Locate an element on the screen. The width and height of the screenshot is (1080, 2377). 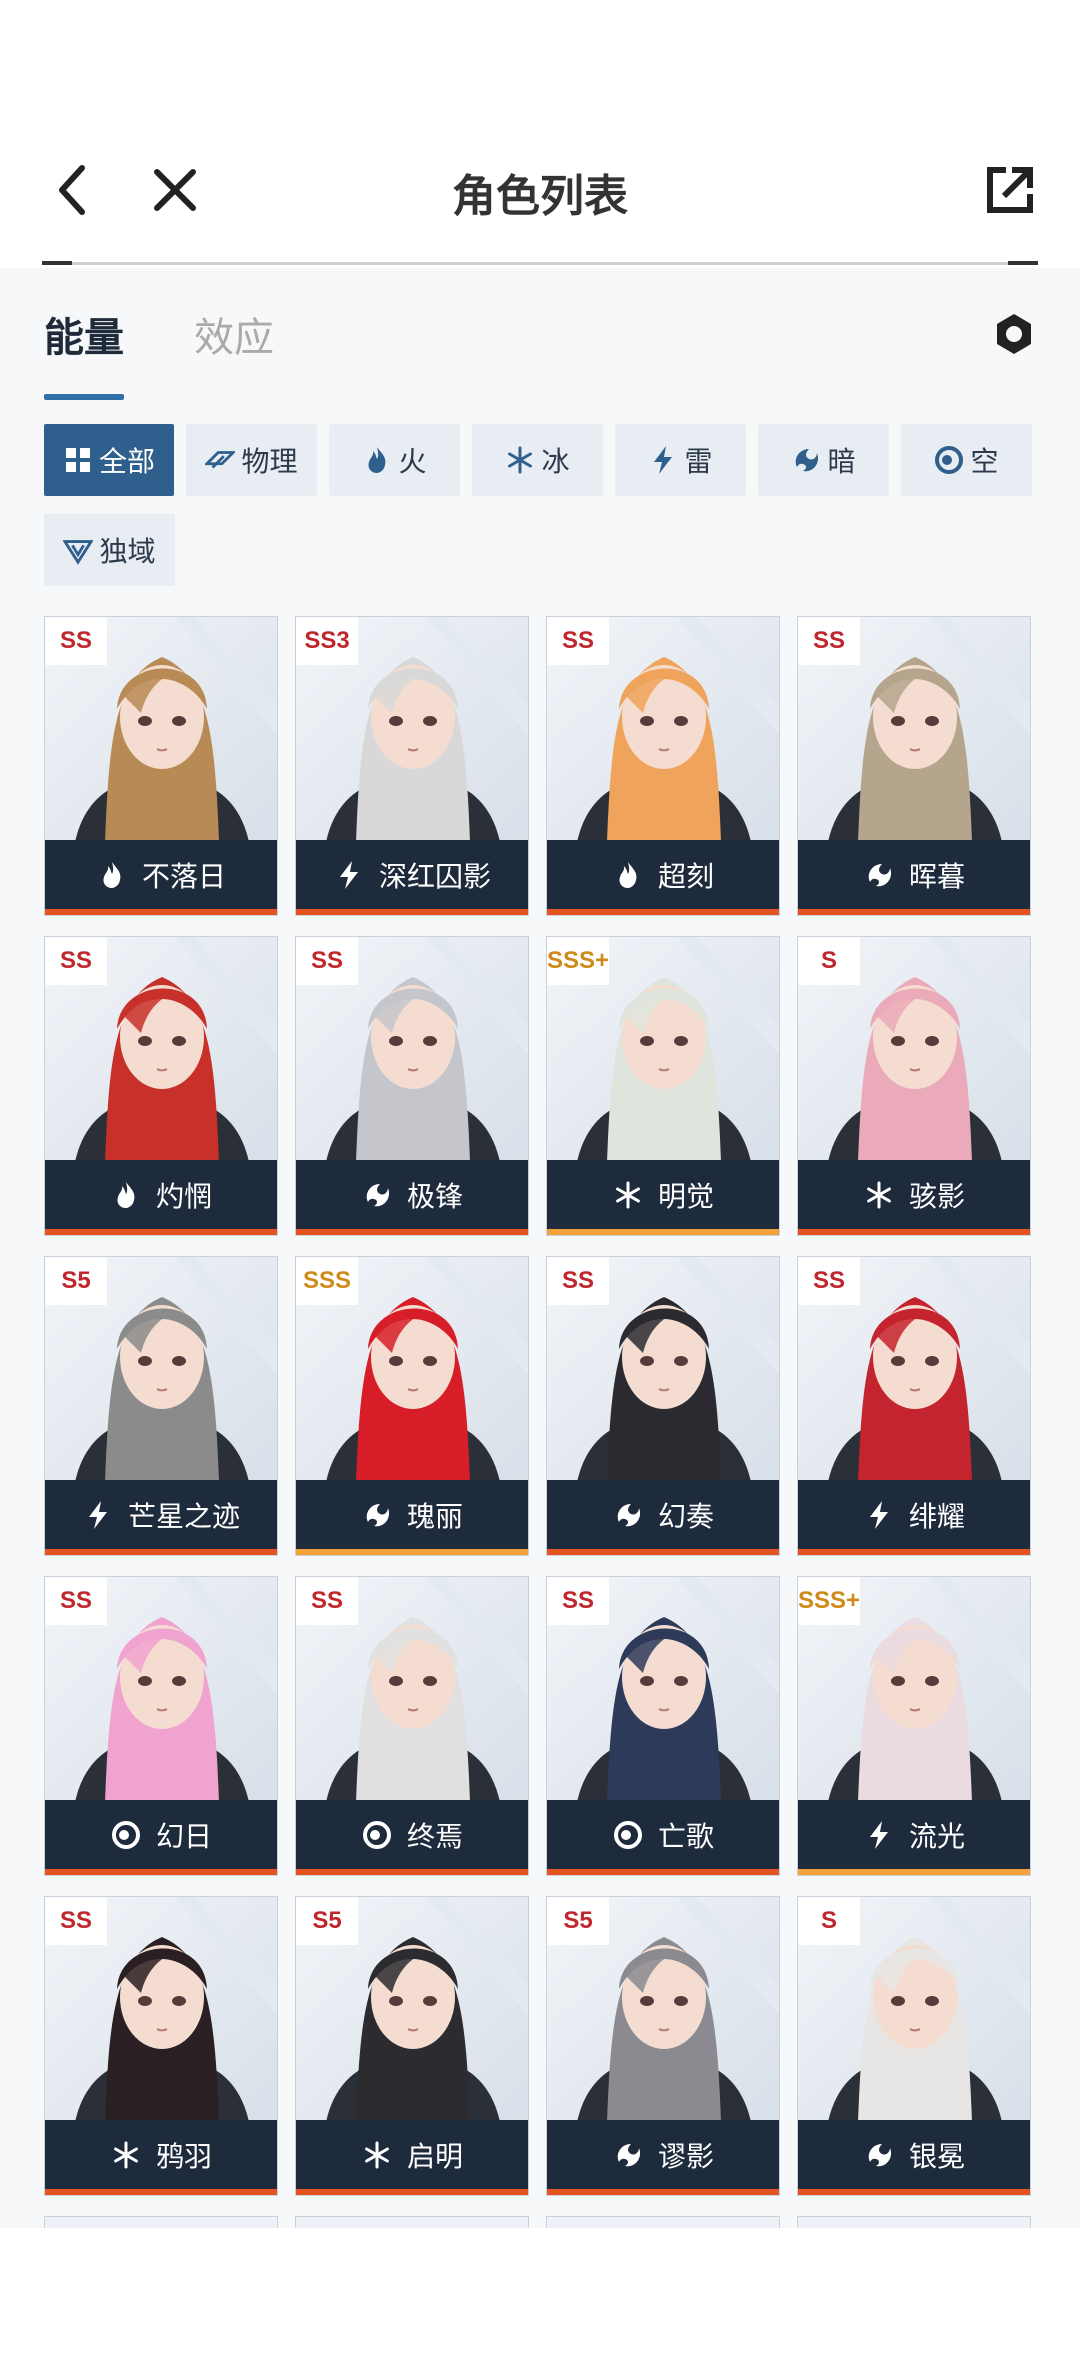
filter-label: 暗 is located at coordinates (841, 461).